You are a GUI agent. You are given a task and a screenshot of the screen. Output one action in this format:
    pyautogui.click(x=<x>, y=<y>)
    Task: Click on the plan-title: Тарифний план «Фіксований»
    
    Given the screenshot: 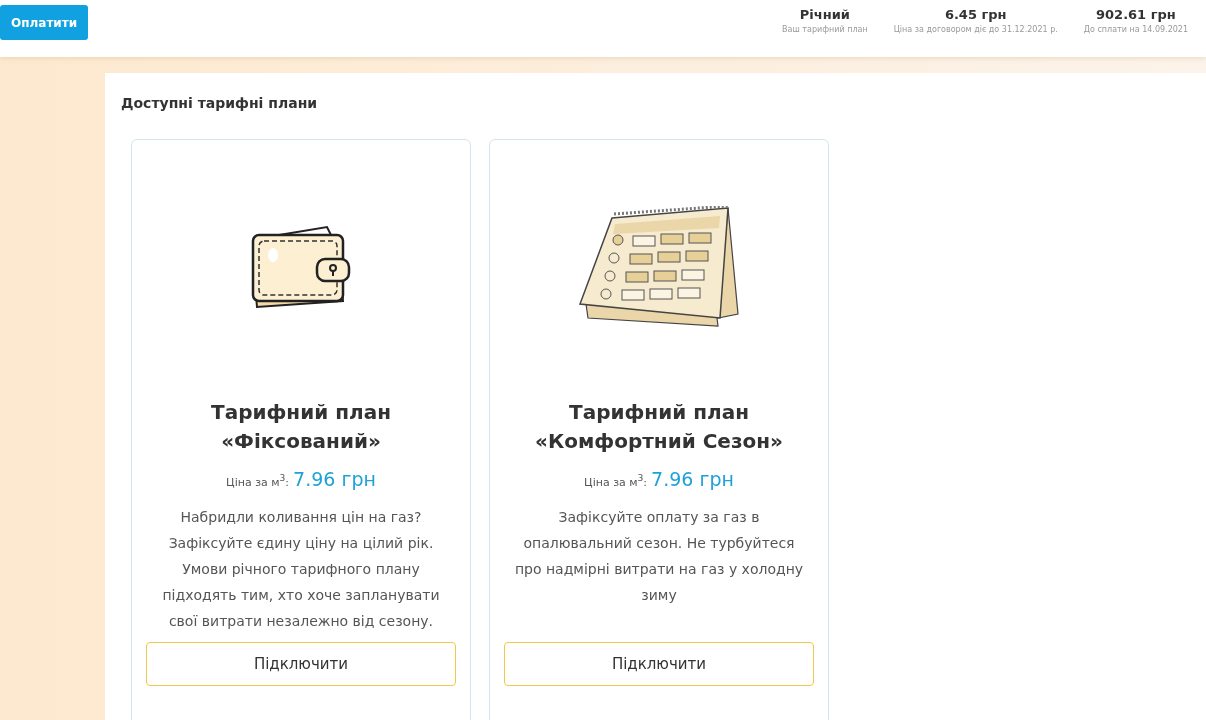 What is the action you would take?
    pyautogui.click(x=301, y=427)
    